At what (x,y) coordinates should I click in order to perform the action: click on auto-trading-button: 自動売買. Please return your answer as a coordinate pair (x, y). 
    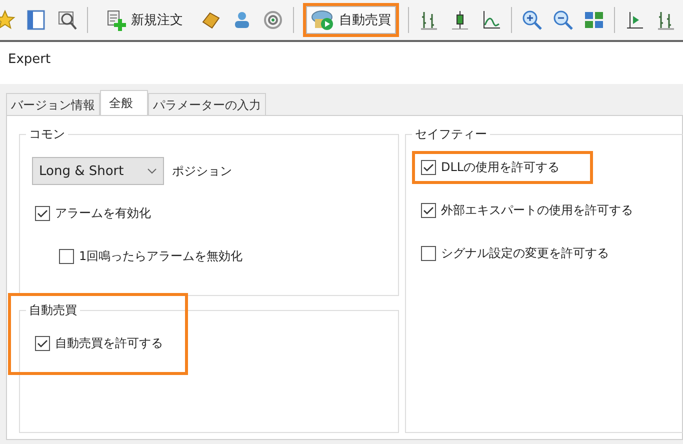
    Looking at the image, I should click on (351, 20).